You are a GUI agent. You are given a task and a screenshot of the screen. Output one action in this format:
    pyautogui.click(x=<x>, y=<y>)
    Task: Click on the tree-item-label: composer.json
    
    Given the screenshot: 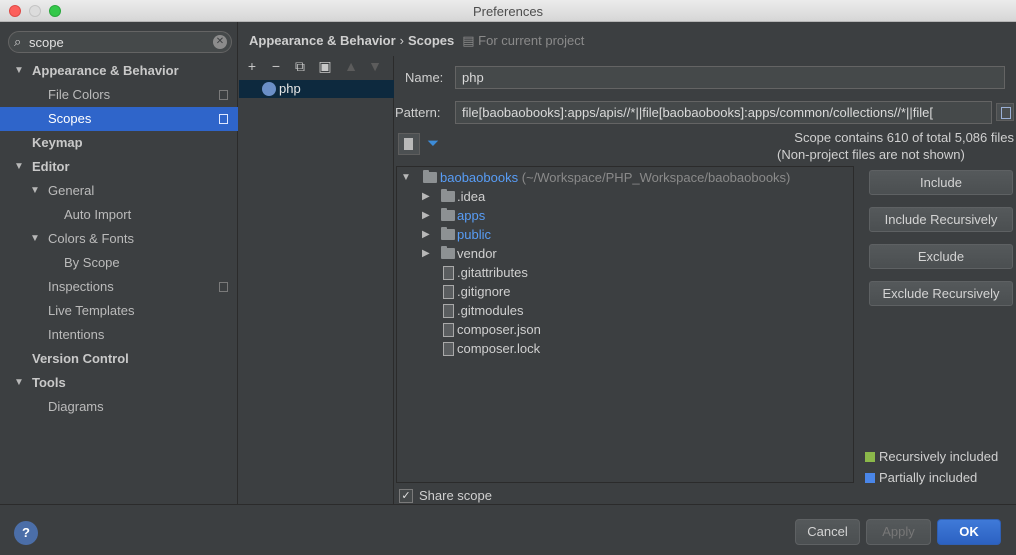 What is the action you would take?
    pyautogui.click(x=499, y=329)
    